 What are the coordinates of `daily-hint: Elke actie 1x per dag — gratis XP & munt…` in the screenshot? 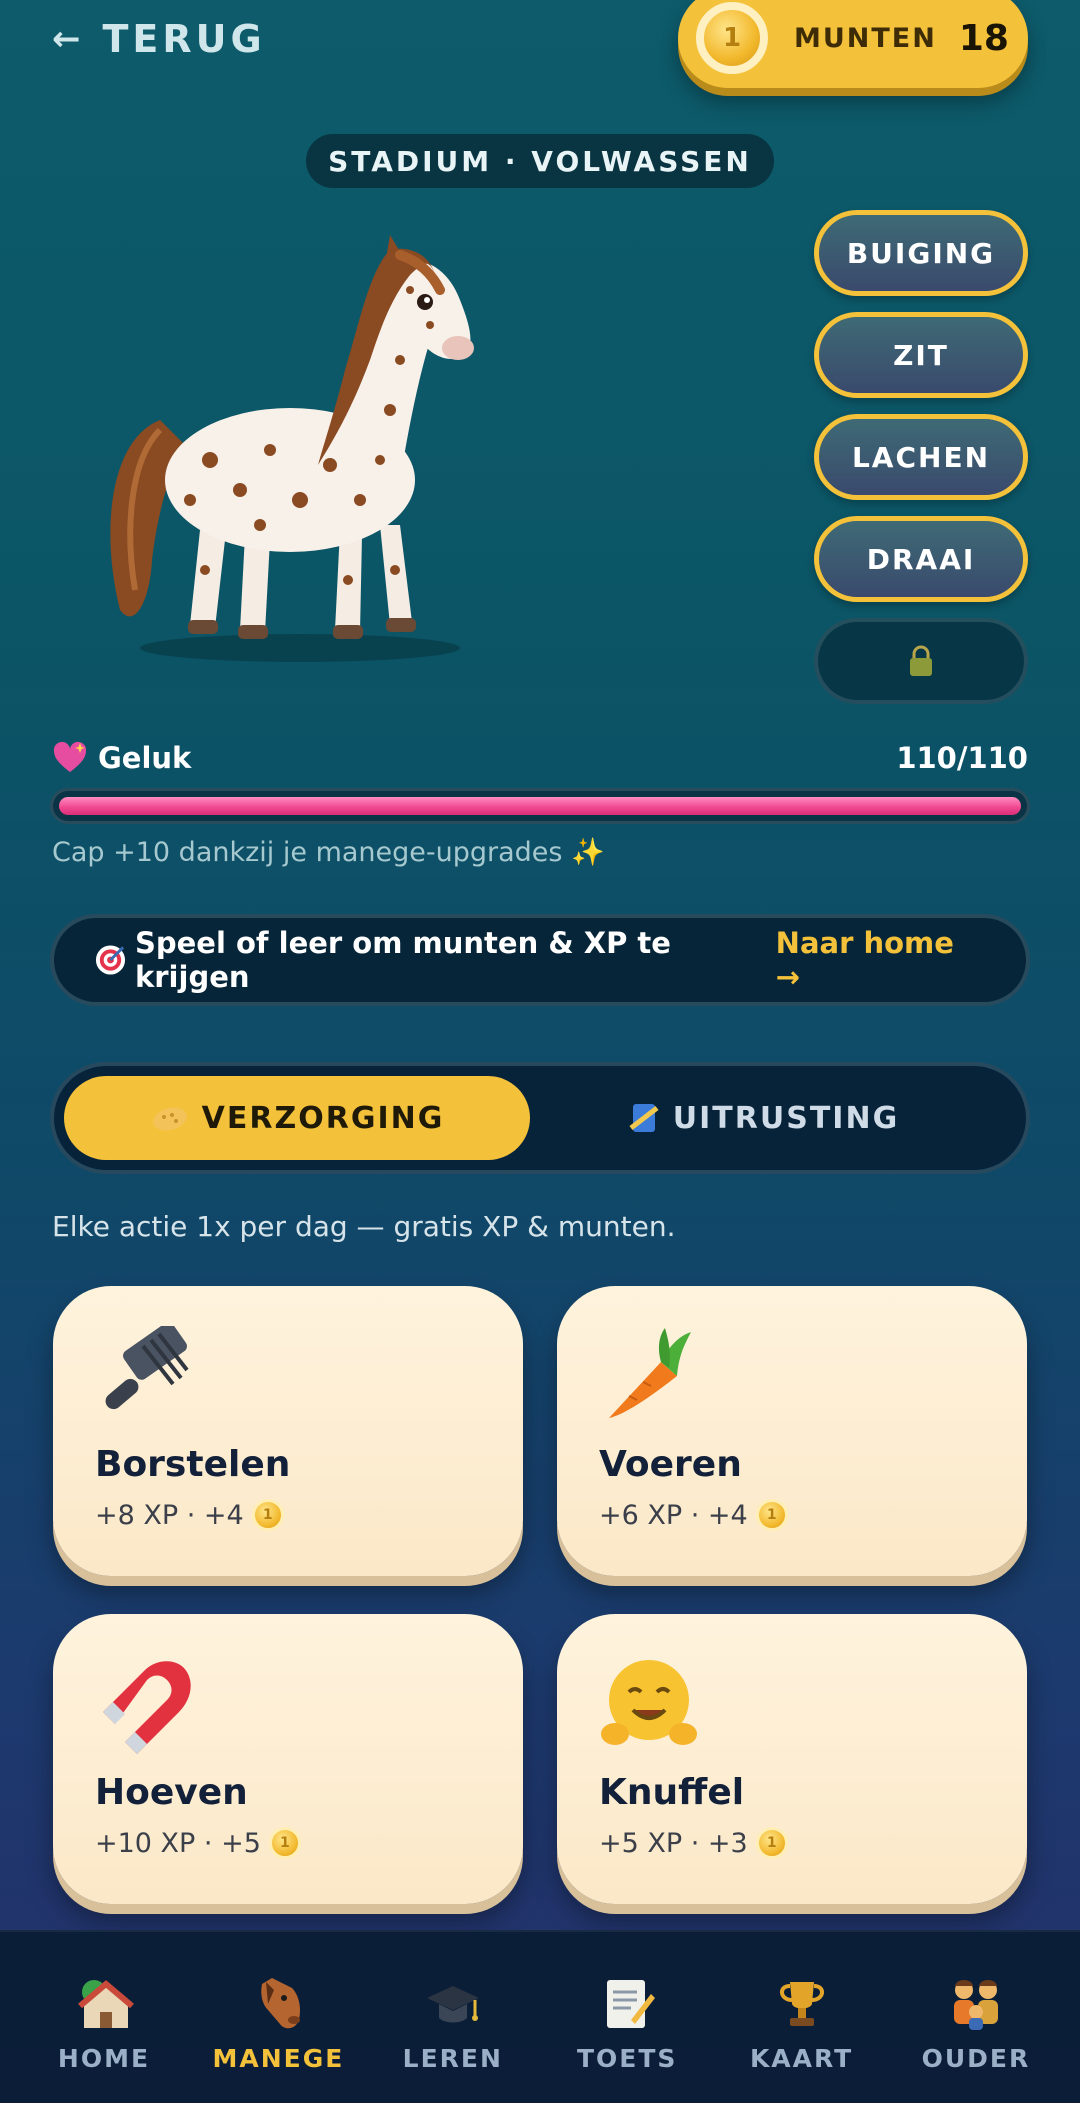 It's located at (364, 1226).